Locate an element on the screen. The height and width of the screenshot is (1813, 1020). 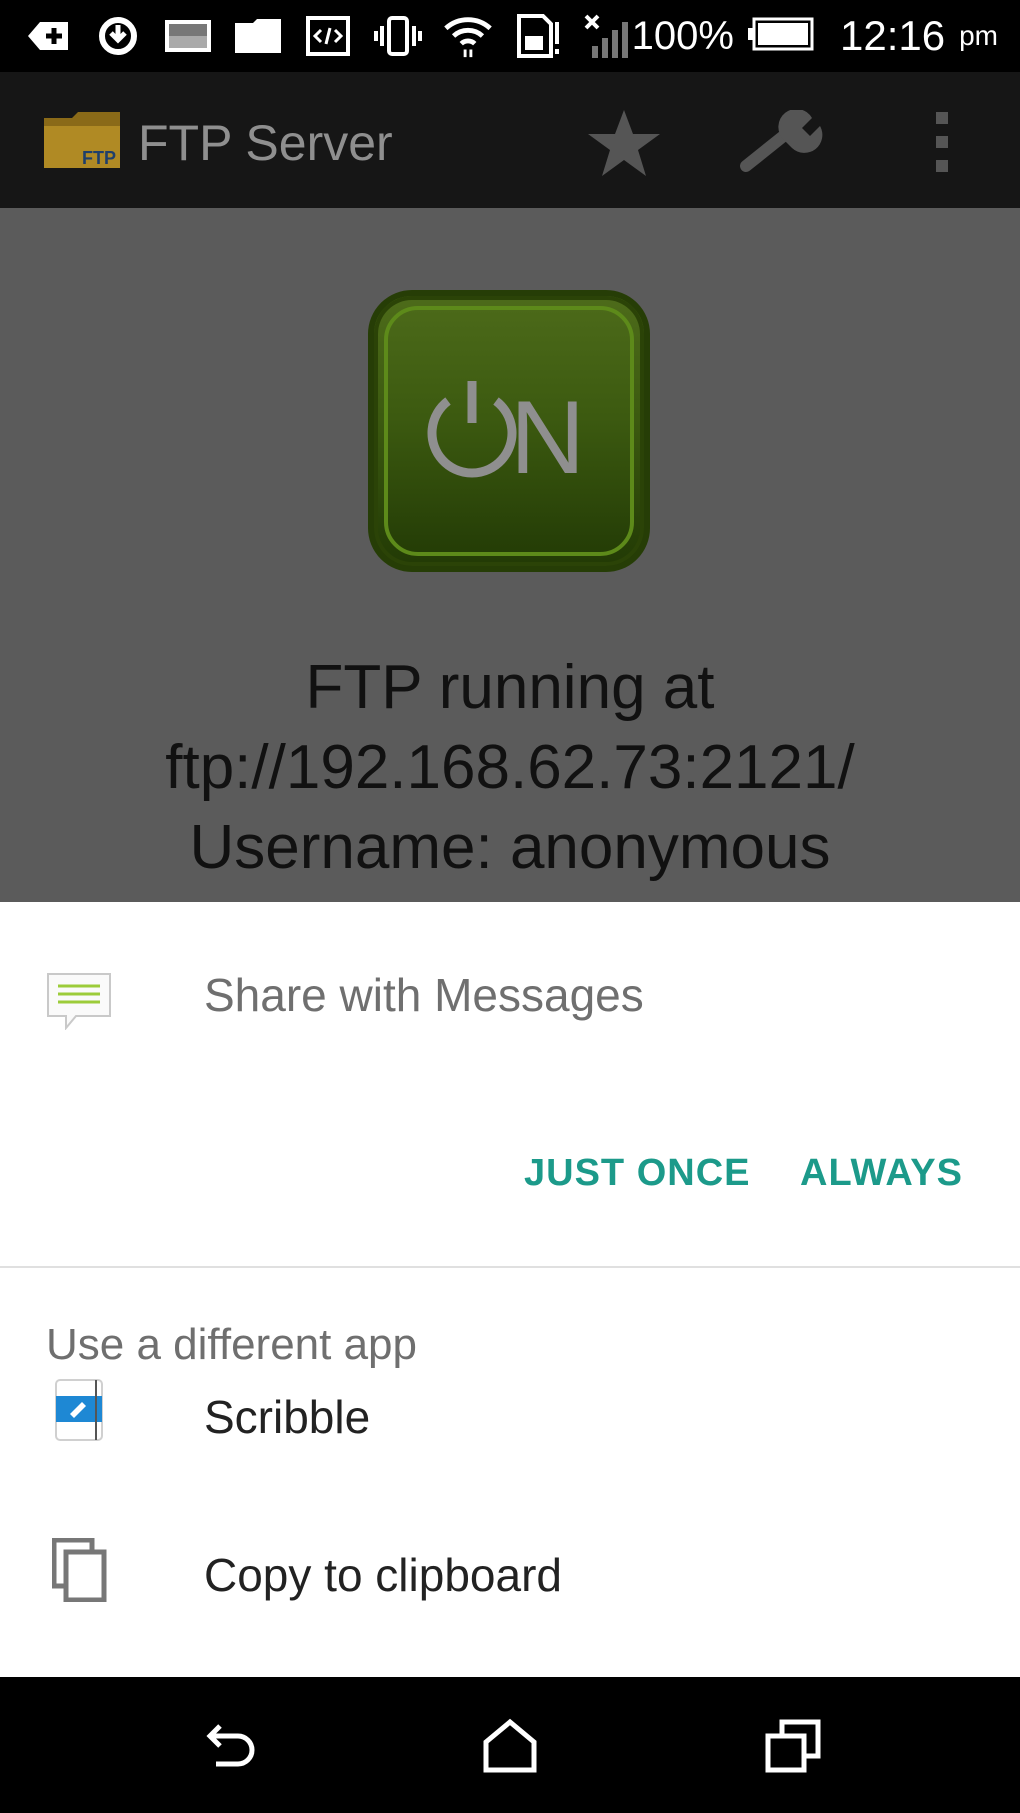
download-icon is located at coordinates (48, 36).